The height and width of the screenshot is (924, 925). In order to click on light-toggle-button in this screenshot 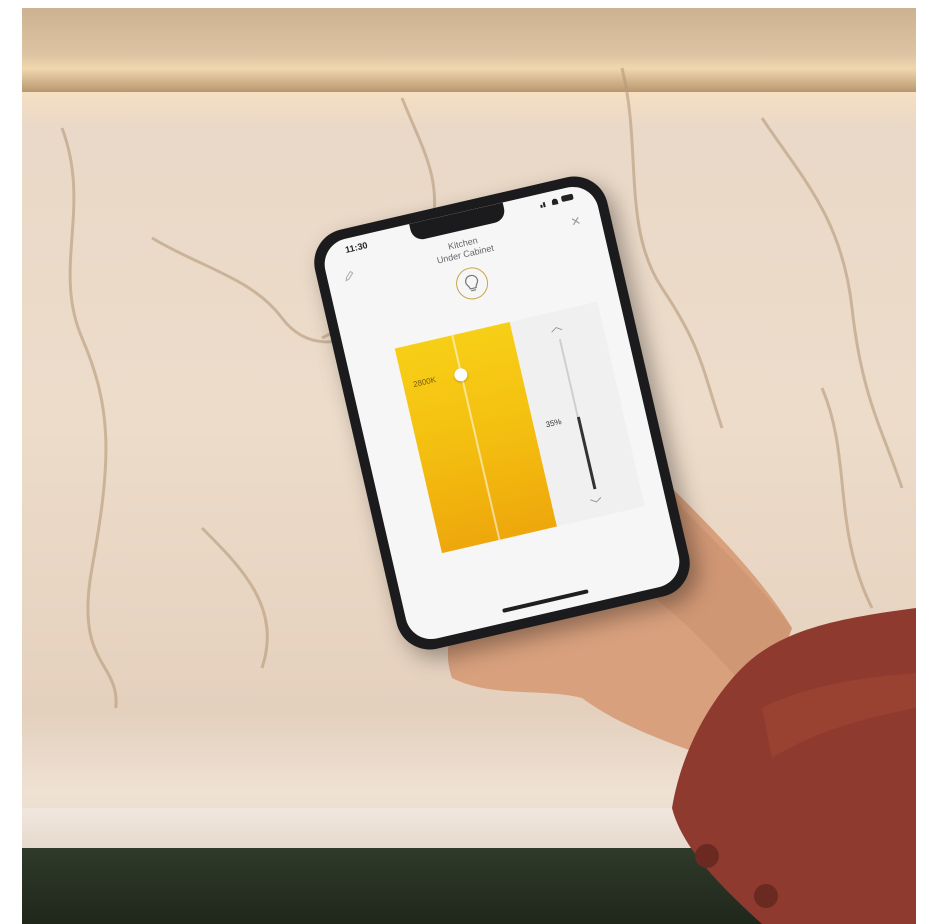, I will do `click(472, 283)`.